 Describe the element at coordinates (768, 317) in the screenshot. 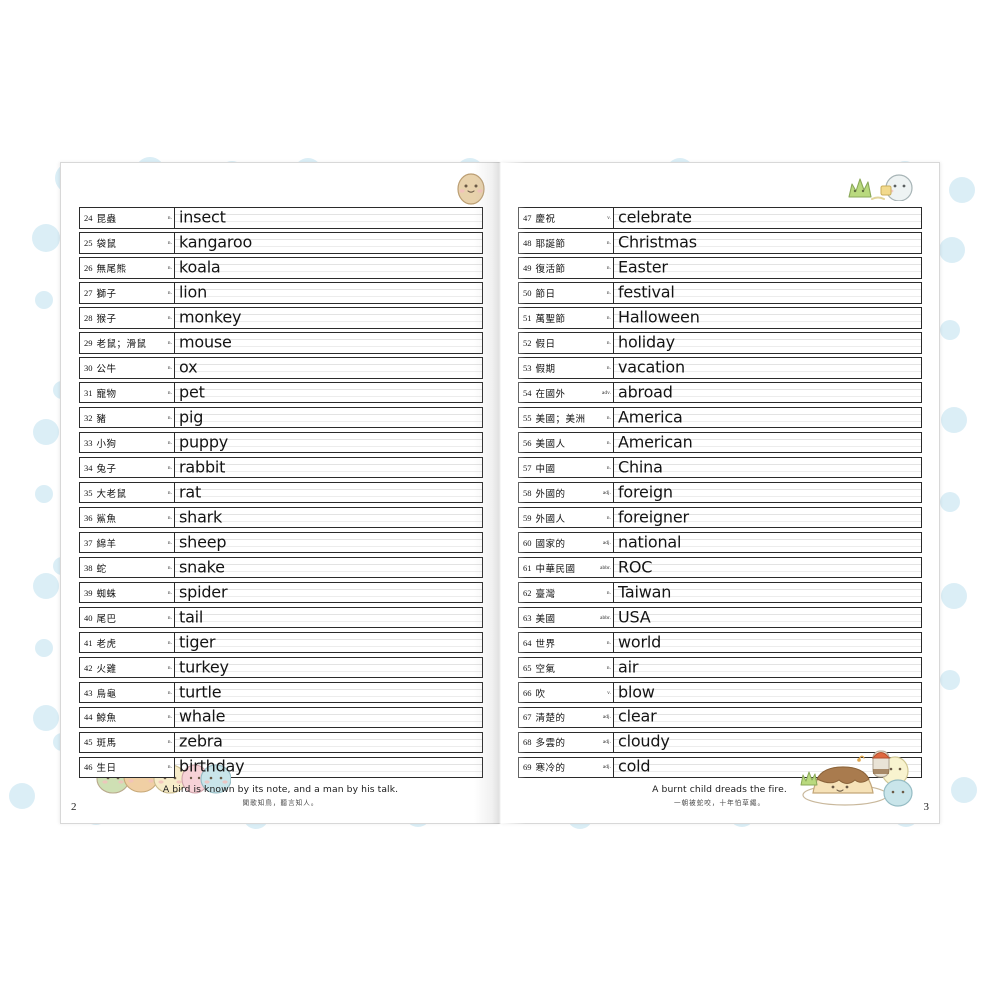

I see `writing-line-cell: Halloween` at that location.